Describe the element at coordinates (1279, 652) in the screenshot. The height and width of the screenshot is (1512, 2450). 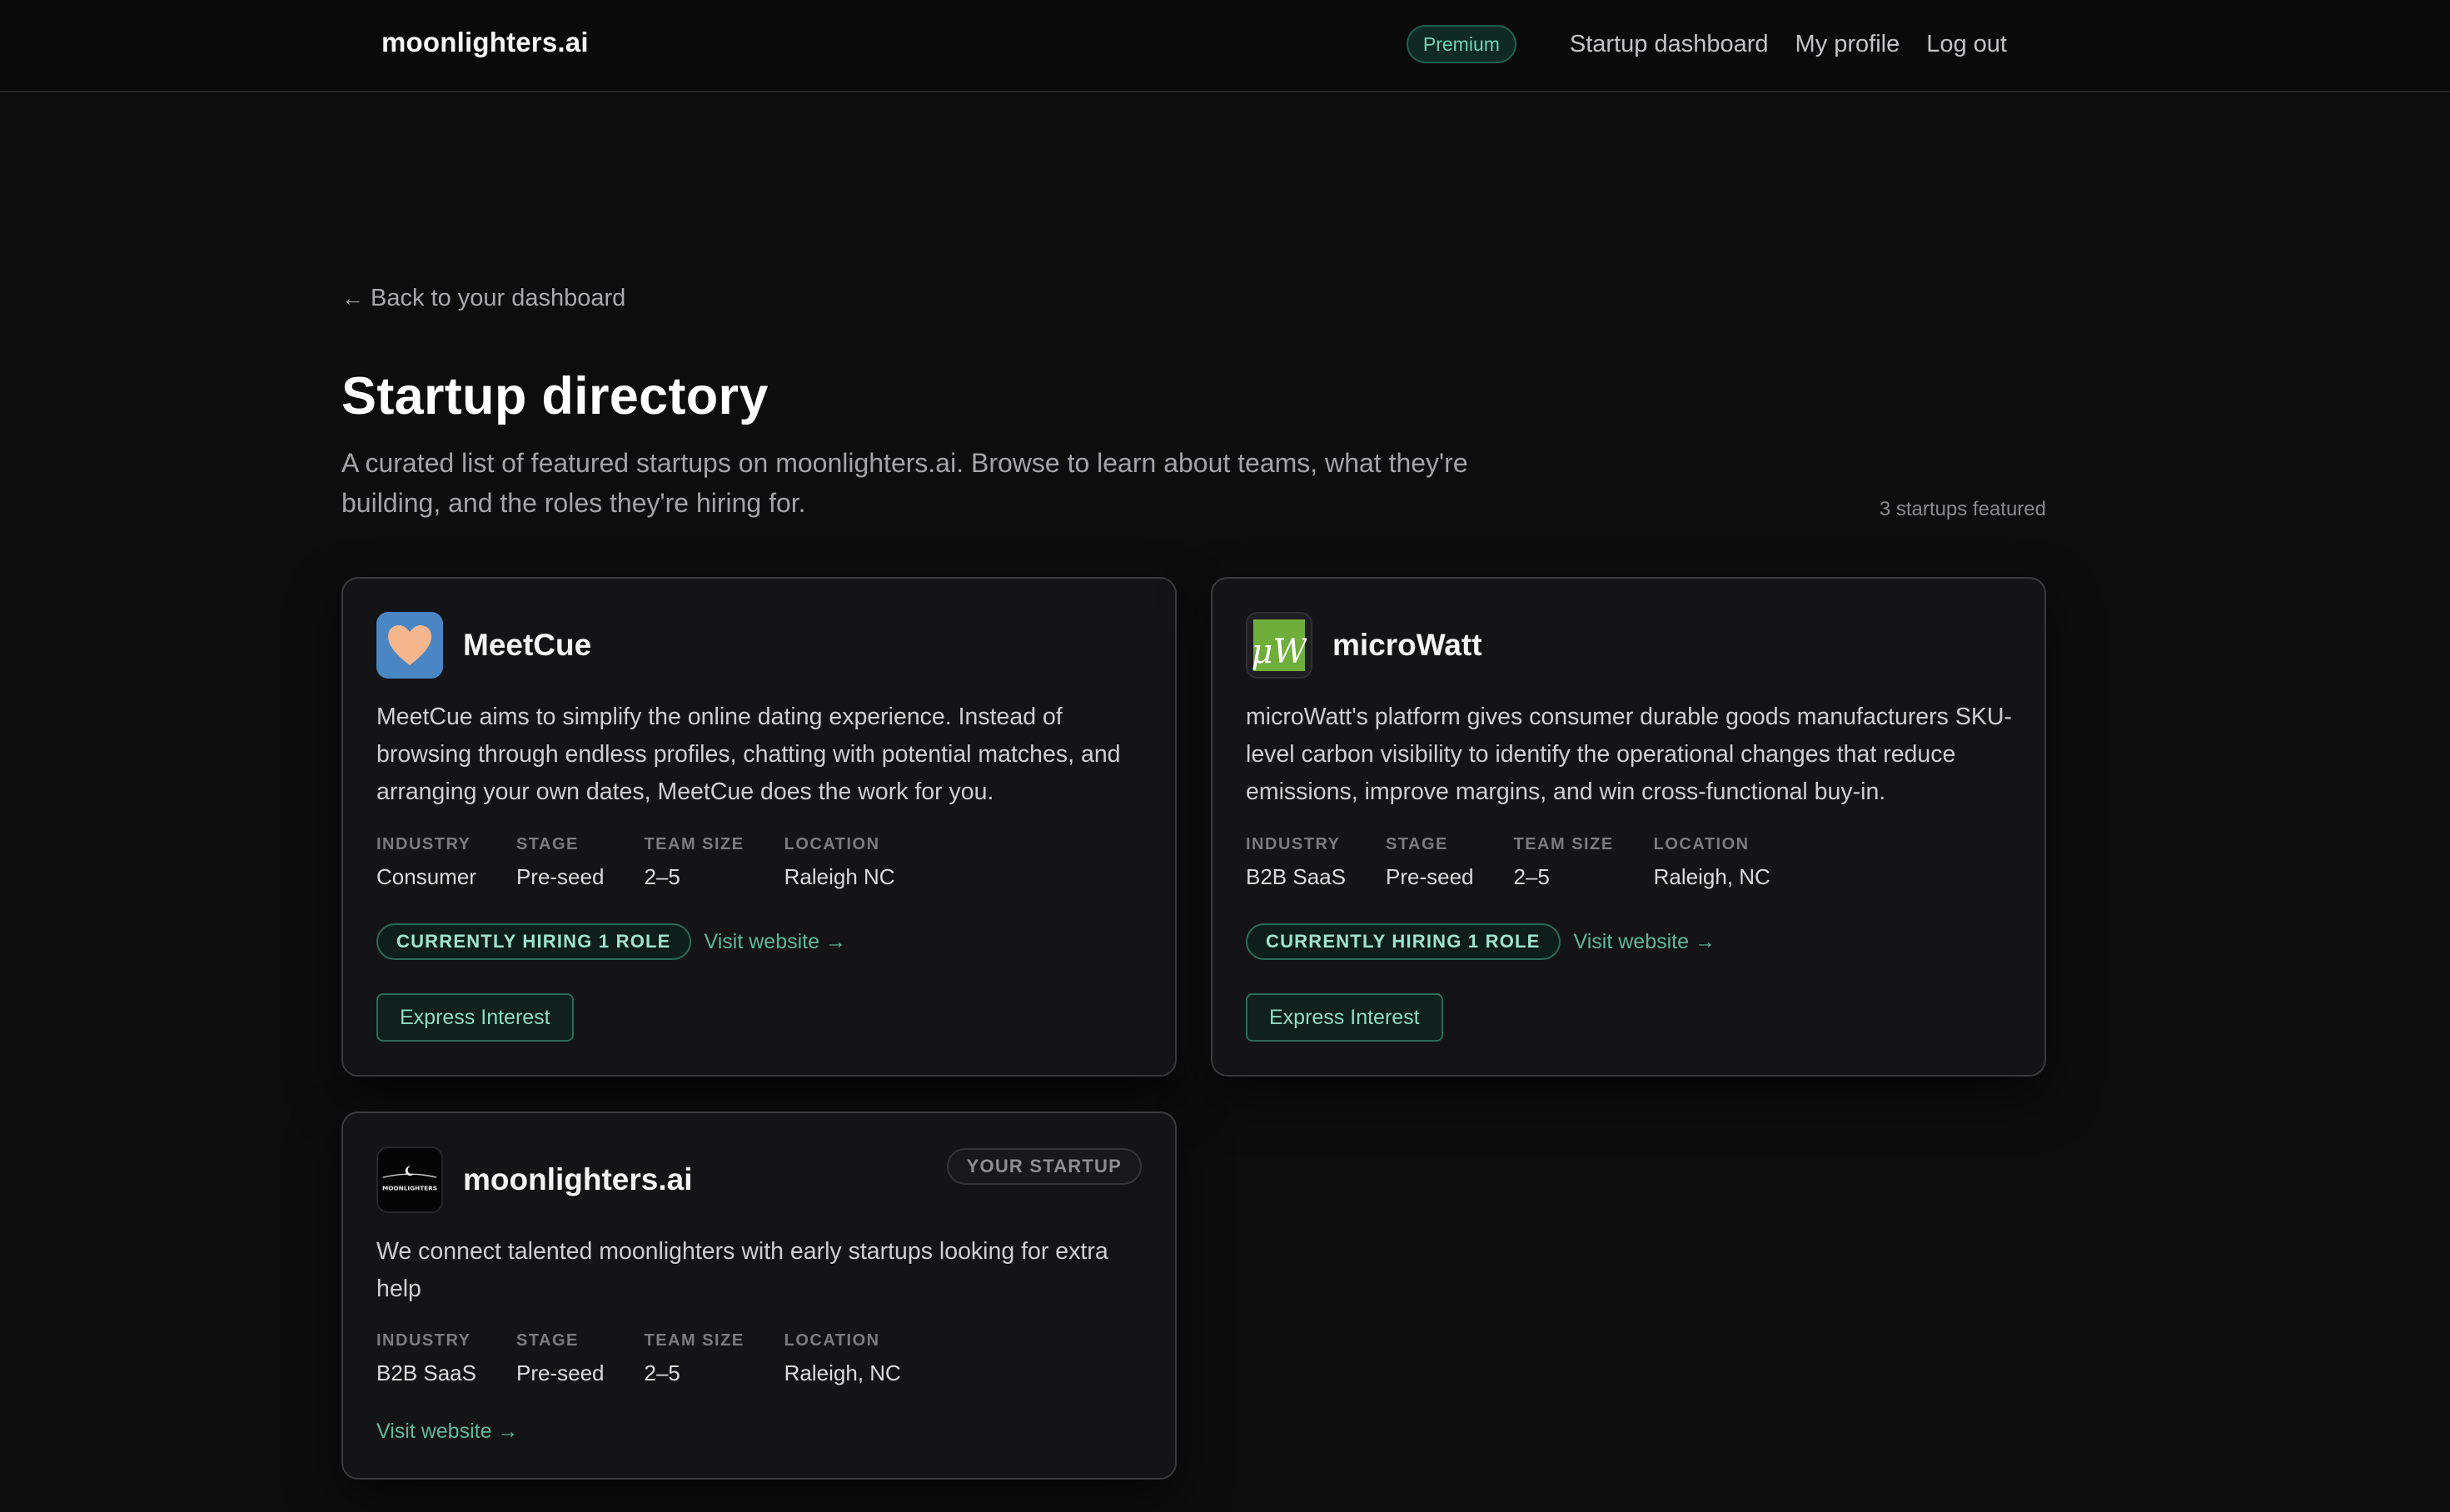
I see `microwatt-logo-text: μW` at that location.